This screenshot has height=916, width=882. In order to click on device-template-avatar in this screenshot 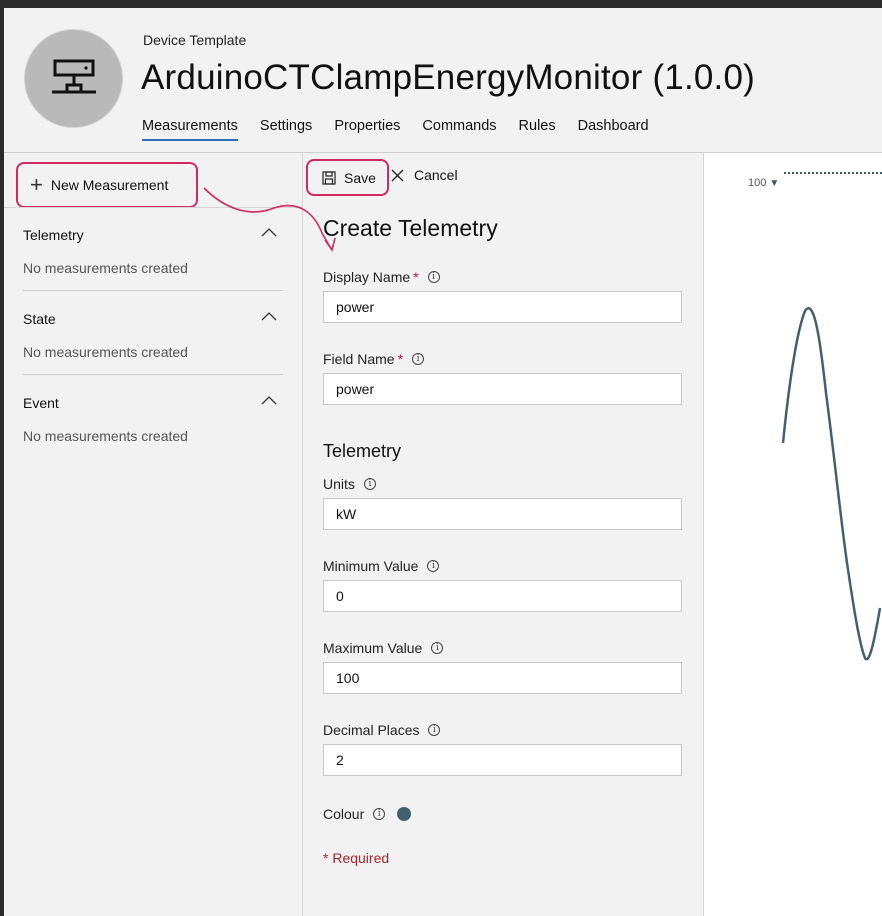, I will do `click(73, 78)`.